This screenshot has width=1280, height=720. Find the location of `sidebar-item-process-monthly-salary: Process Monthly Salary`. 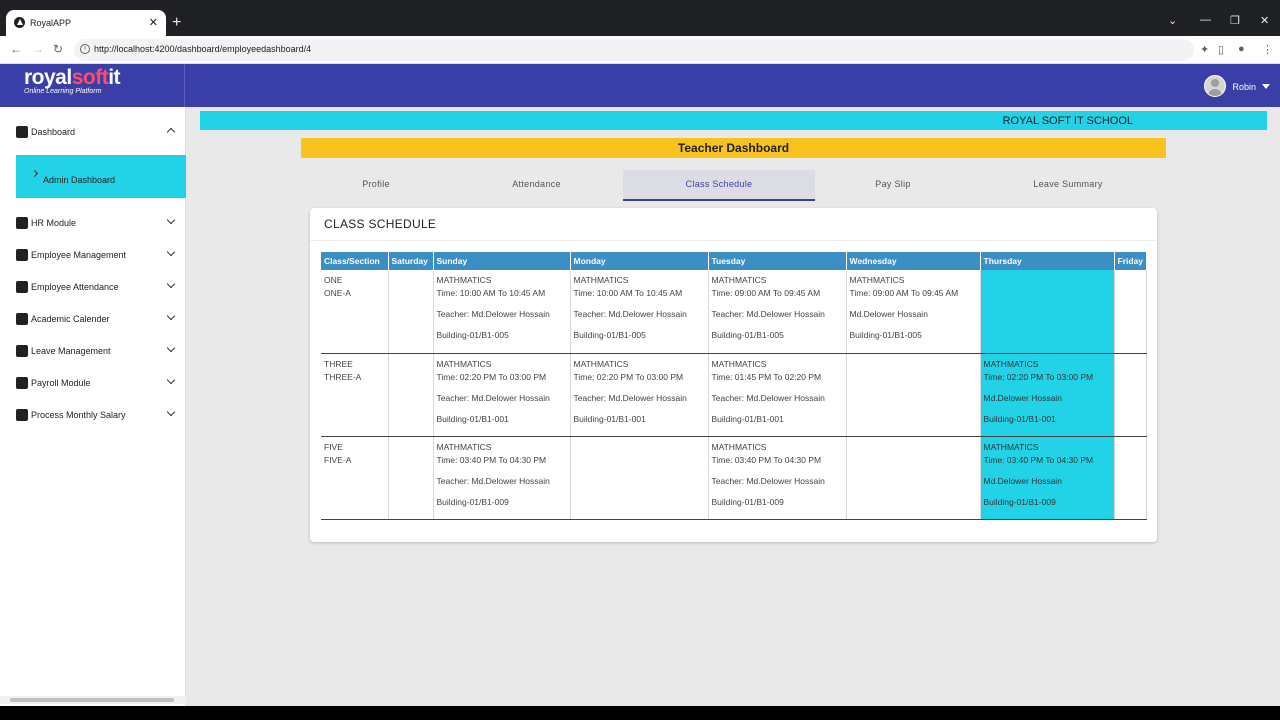

sidebar-item-process-monthly-salary: Process Monthly Salary is located at coordinates (96, 416).